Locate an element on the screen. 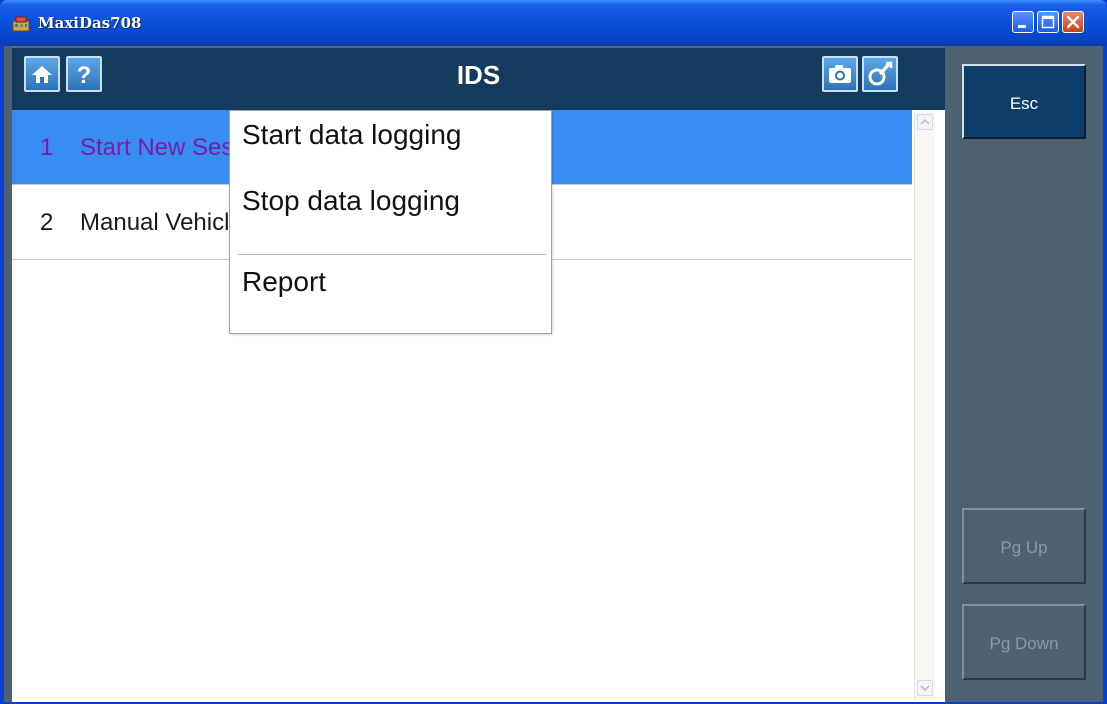 The width and height of the screenshot is (1107, 704). page-up-button: Pg Up is located at coordinates (1024, 546).